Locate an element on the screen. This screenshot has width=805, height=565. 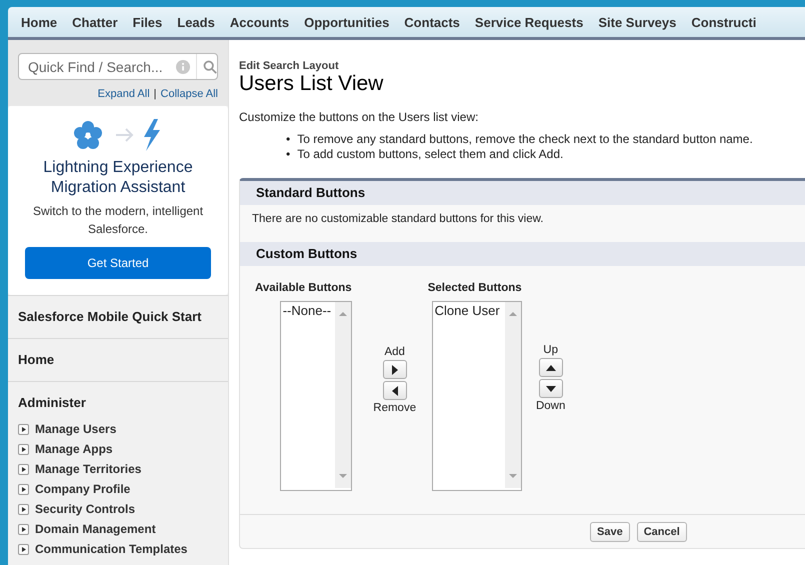
info-icon is located at coordinates (183, 66).